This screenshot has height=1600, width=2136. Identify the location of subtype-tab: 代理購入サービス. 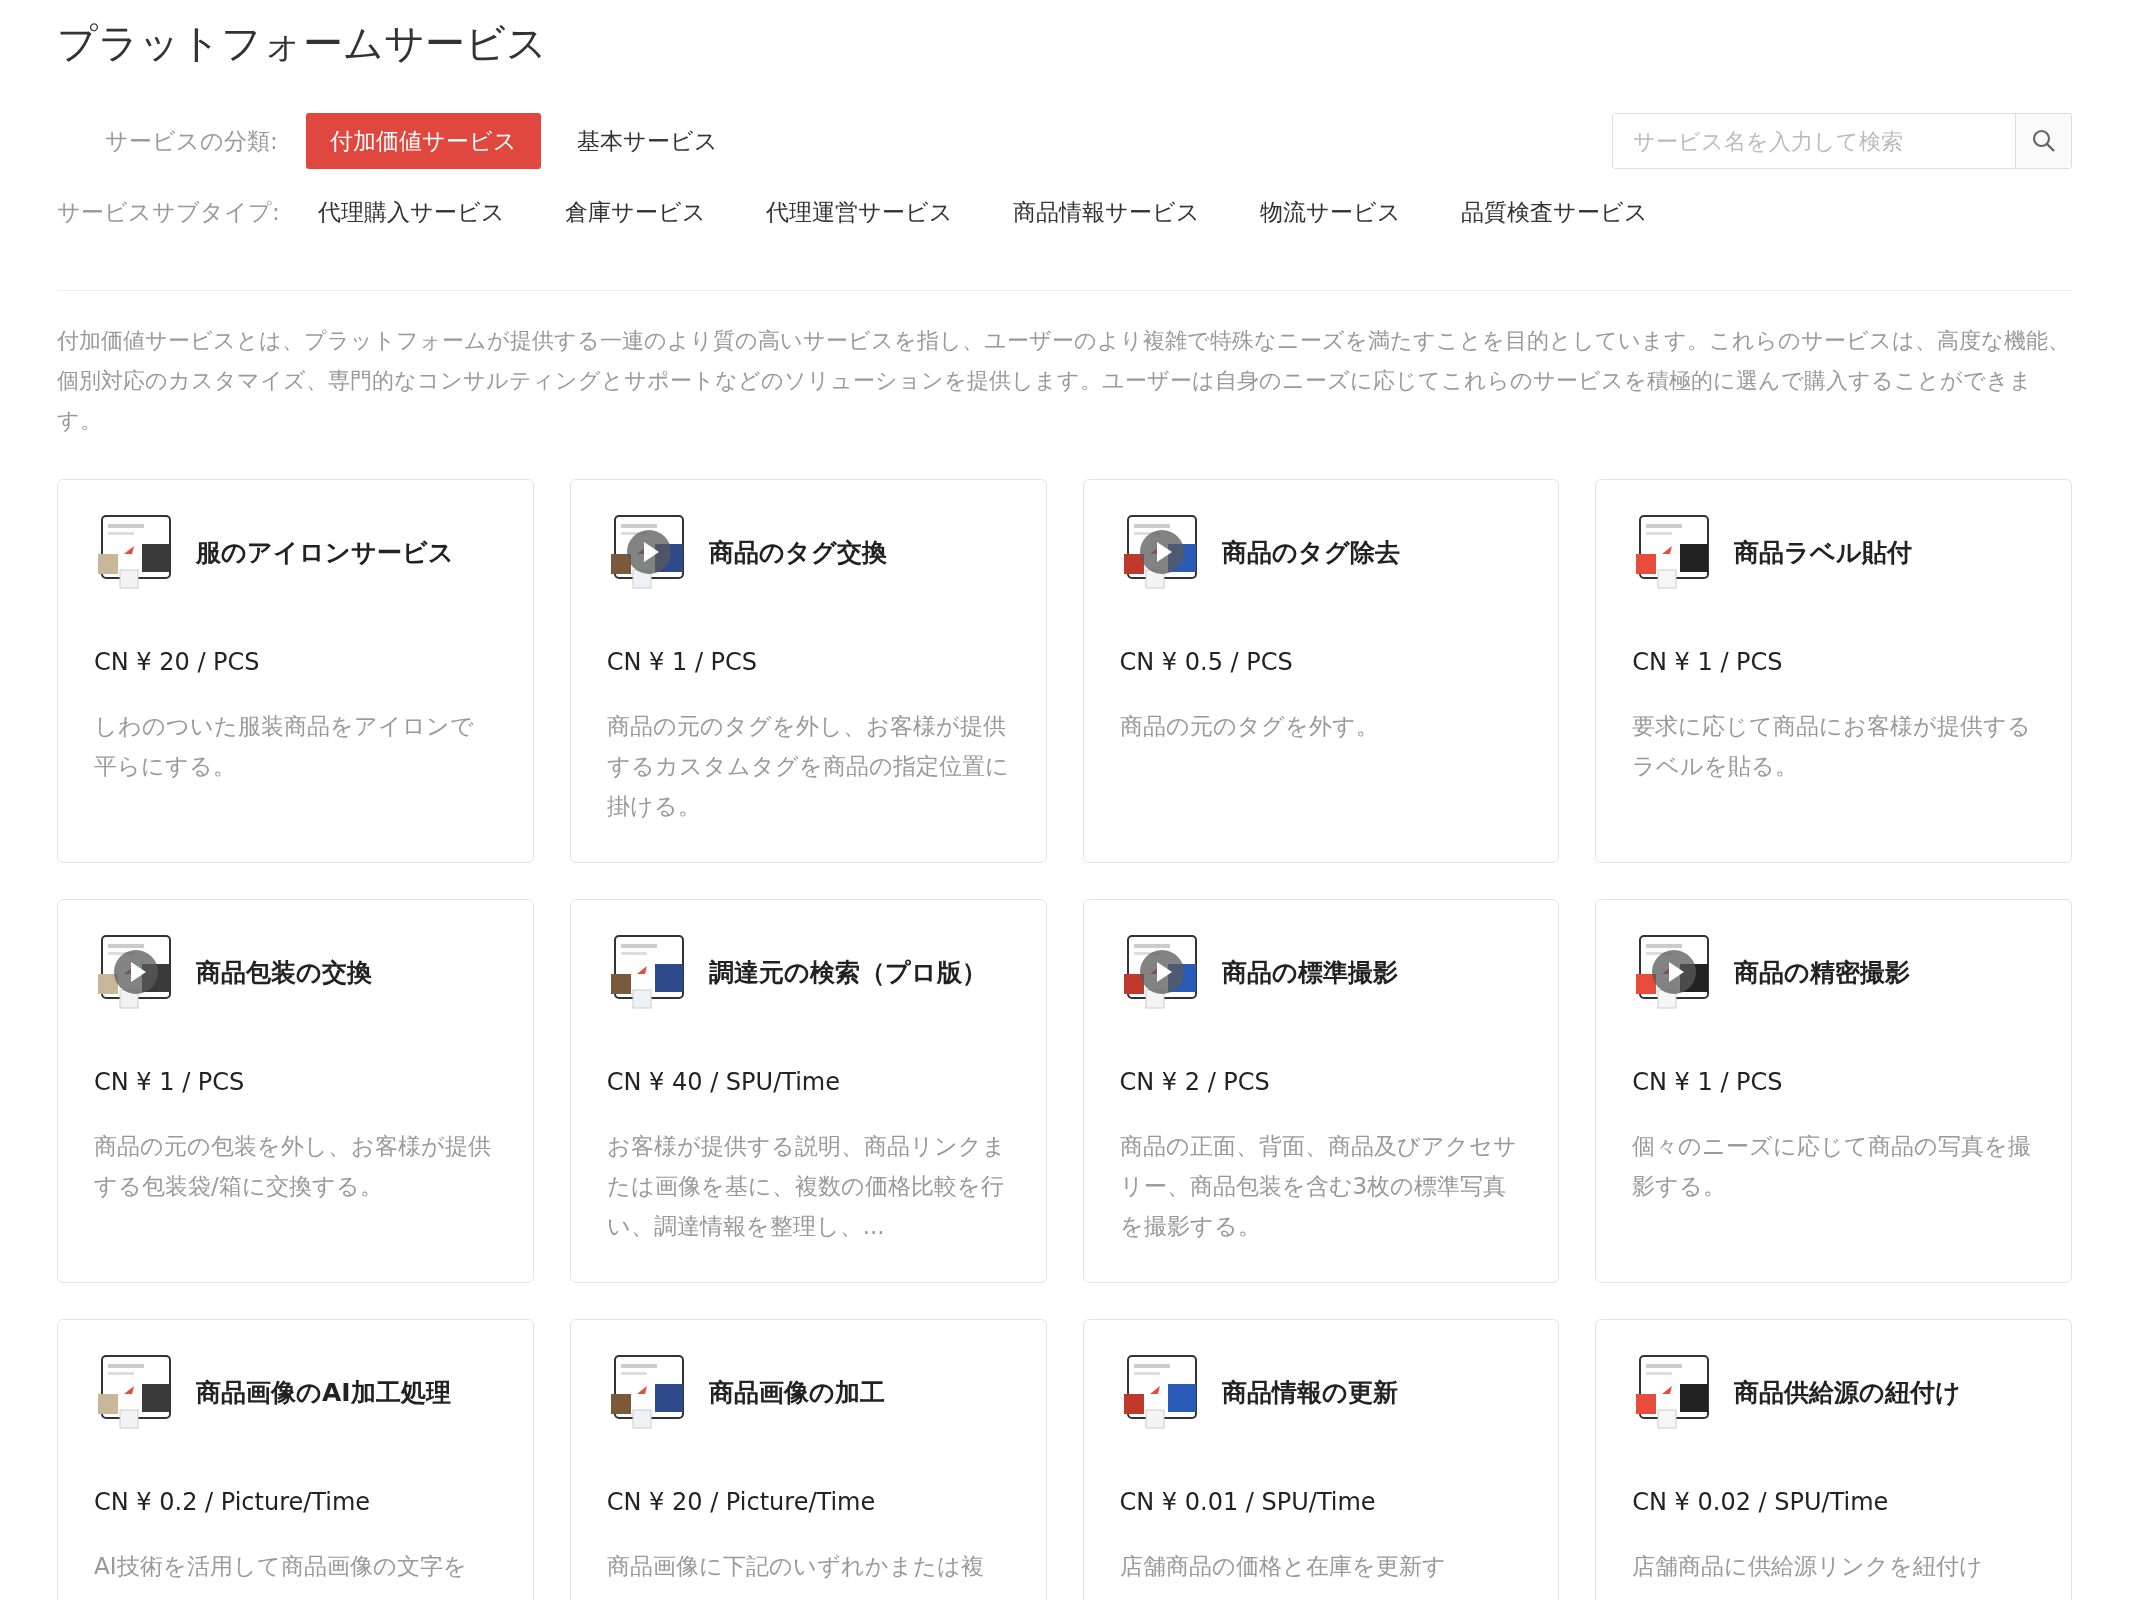
(411, 212).